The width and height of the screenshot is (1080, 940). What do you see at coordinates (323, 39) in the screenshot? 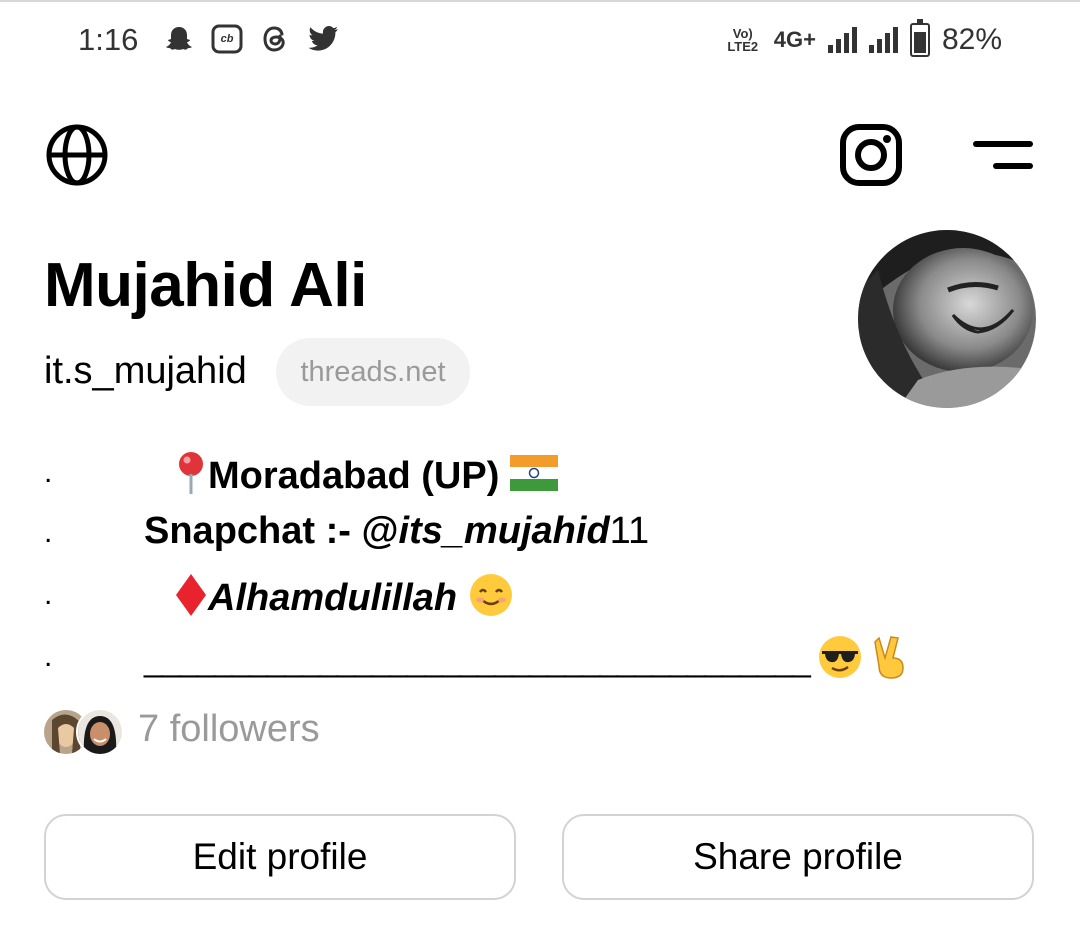
I see `twitter-icon` at bounding box center [323, 39].